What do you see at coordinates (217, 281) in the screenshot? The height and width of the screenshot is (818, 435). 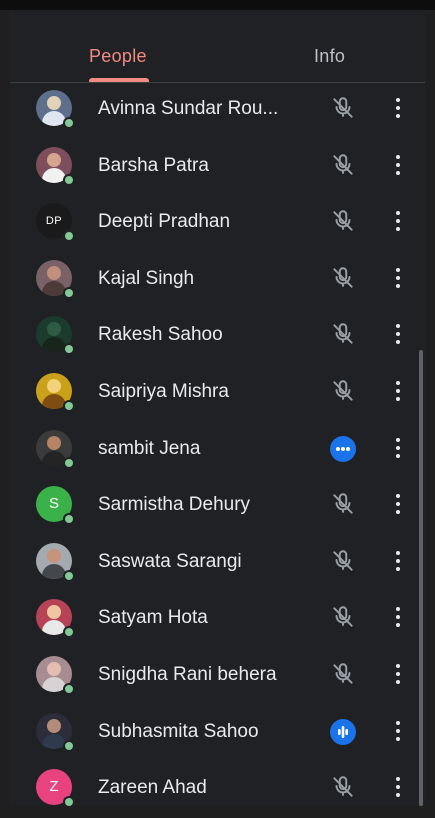 I see `participant-row: Kajal Singh` at bounding box center [217, 281].